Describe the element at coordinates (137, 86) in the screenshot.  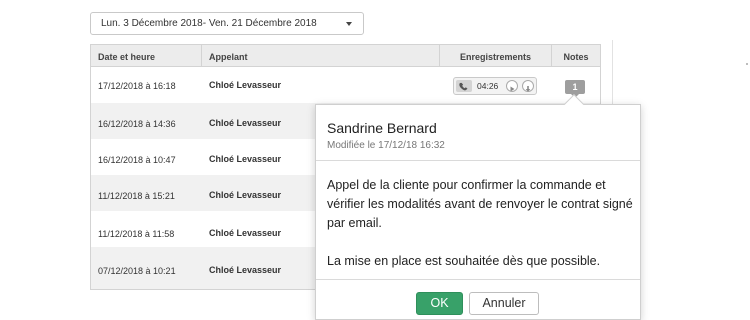
I see `call-date: 17/12/2018 à 16:18` at that location.